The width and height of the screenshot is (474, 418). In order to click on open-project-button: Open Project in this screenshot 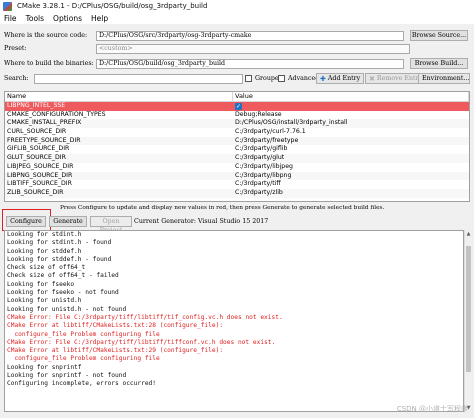, I will do `click(111, 225)`.